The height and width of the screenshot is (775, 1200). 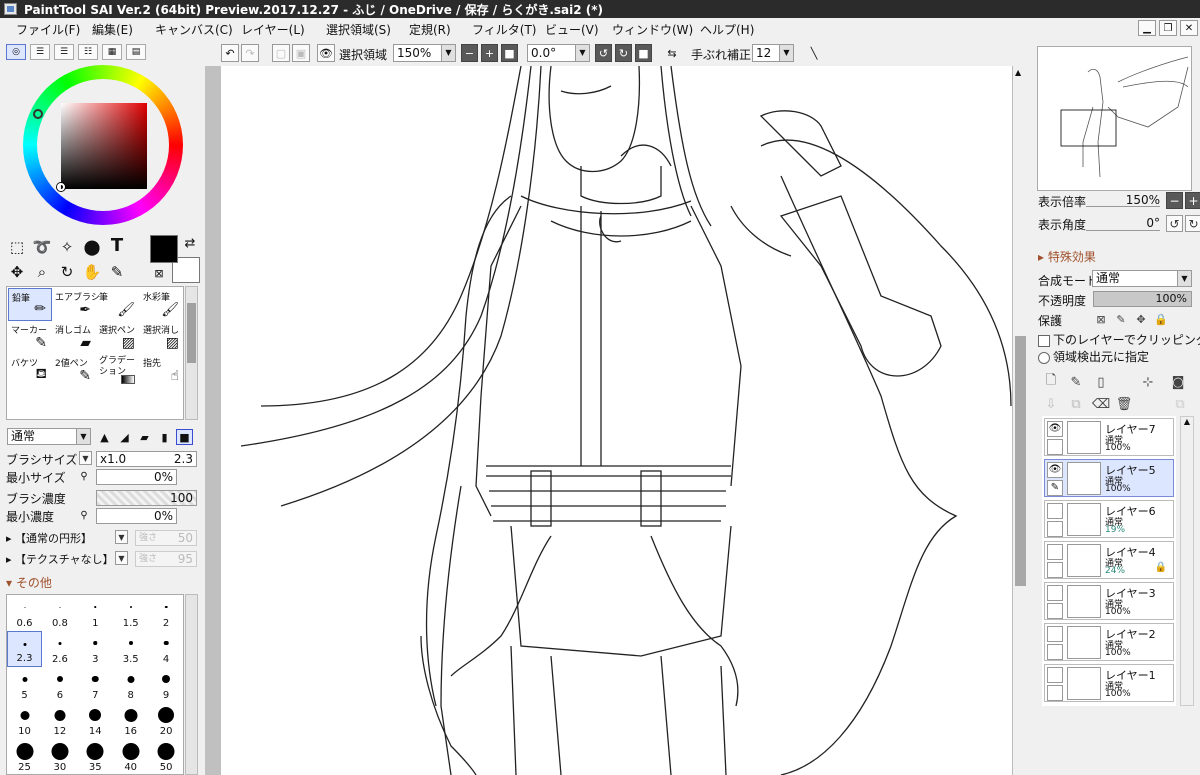 What do you see at coordinates (118, 304) in the screenshot?
I see `brush-brush: 筆 🖌` at bounding box center [118, 304].